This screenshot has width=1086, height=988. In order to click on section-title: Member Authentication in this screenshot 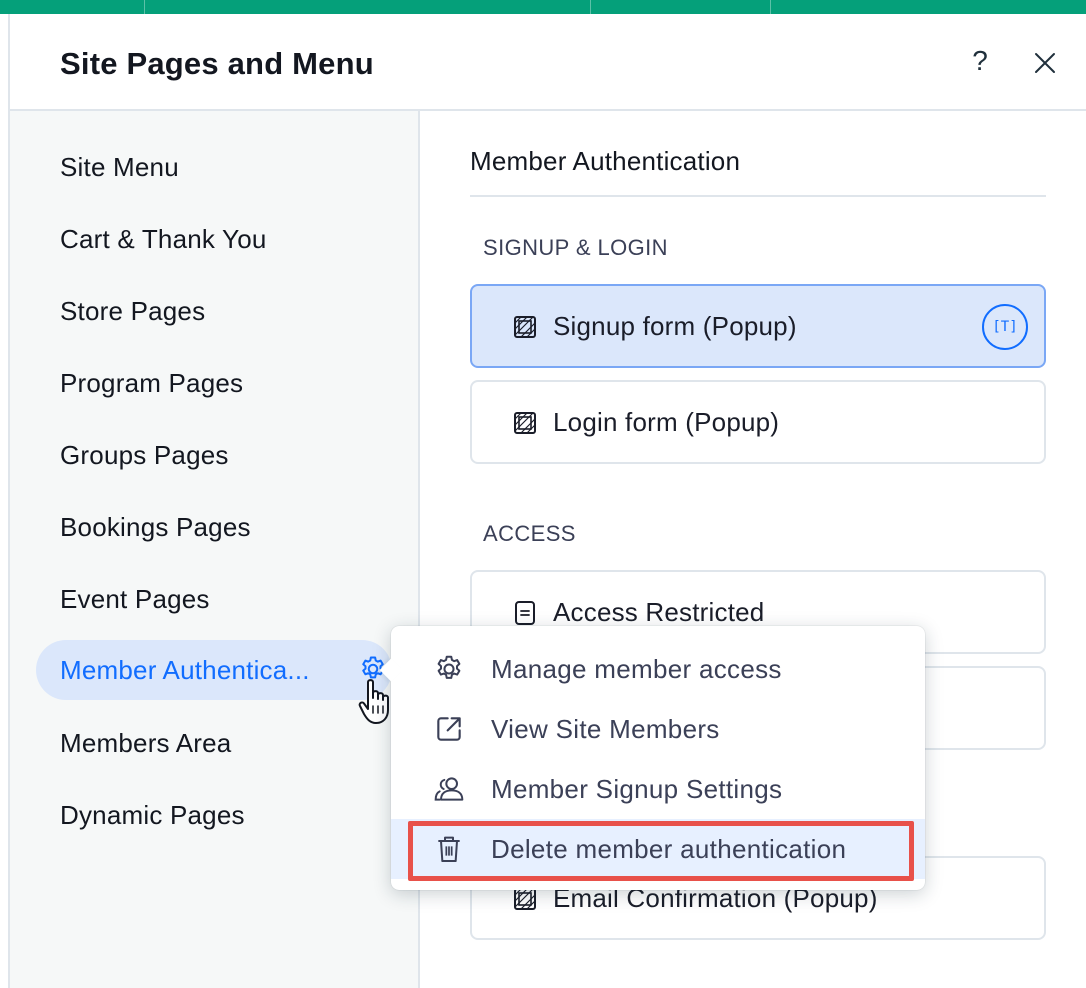, I will do `click(605, 161)`.